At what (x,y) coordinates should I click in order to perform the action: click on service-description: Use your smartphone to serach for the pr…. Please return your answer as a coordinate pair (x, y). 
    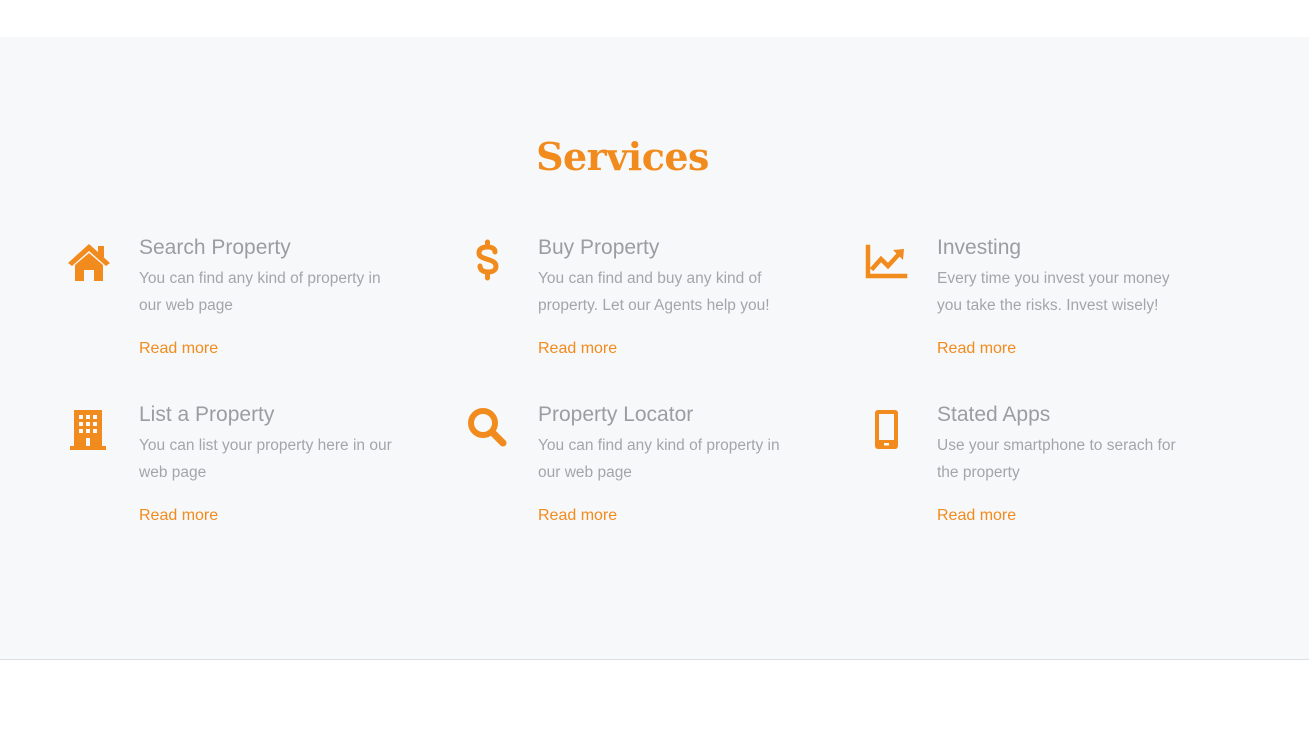
    Looking at the image, I should click on (1056, 459).